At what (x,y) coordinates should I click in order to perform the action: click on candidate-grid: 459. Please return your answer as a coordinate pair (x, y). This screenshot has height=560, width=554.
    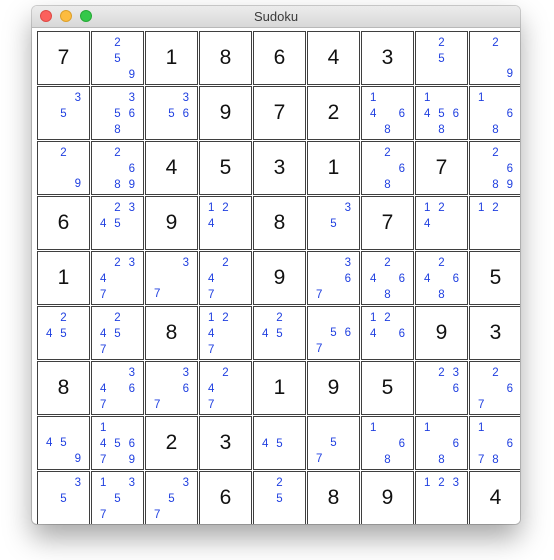
    Looking at the image, I should click on (63, 443).